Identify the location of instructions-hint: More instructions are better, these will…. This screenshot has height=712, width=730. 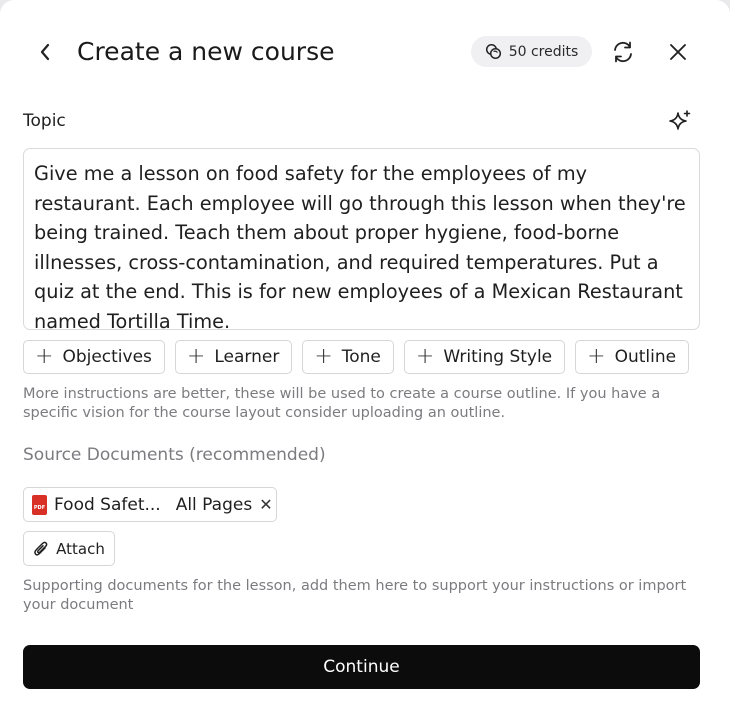
(342, 403).